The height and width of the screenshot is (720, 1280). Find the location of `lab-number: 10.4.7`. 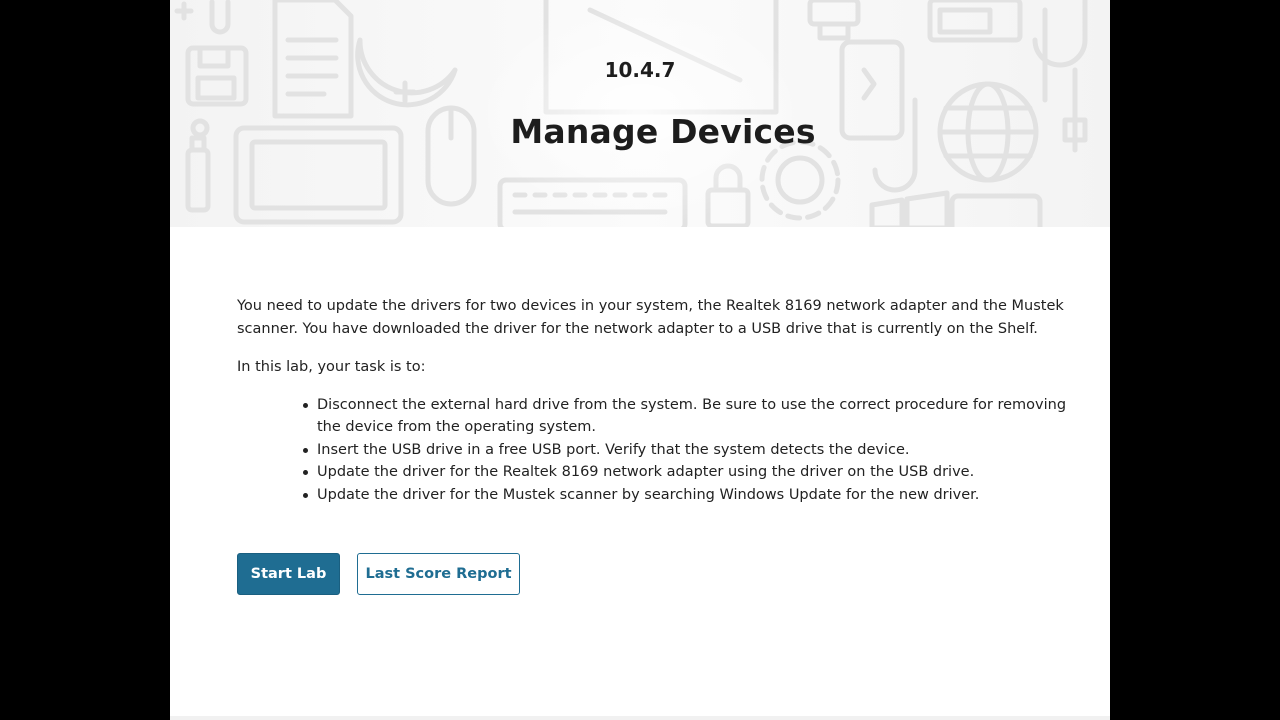

lab-number: 10.4.7 is located at coordinates (640, 70).